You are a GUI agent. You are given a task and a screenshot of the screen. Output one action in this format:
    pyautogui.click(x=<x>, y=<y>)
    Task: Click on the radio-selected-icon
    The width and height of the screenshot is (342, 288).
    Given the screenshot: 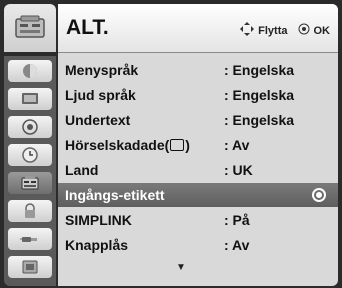 What is the action you would take?
    pyautogui.click(x=319, y=195)
    